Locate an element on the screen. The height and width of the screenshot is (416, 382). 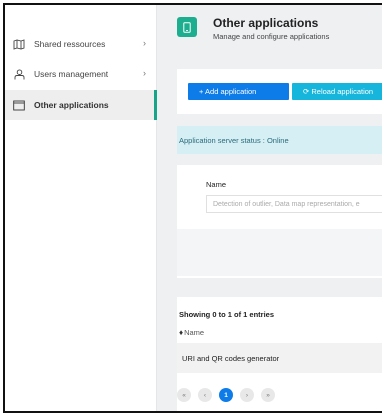
sidebar-item-label: Users management is located at coordinates (71, 74).